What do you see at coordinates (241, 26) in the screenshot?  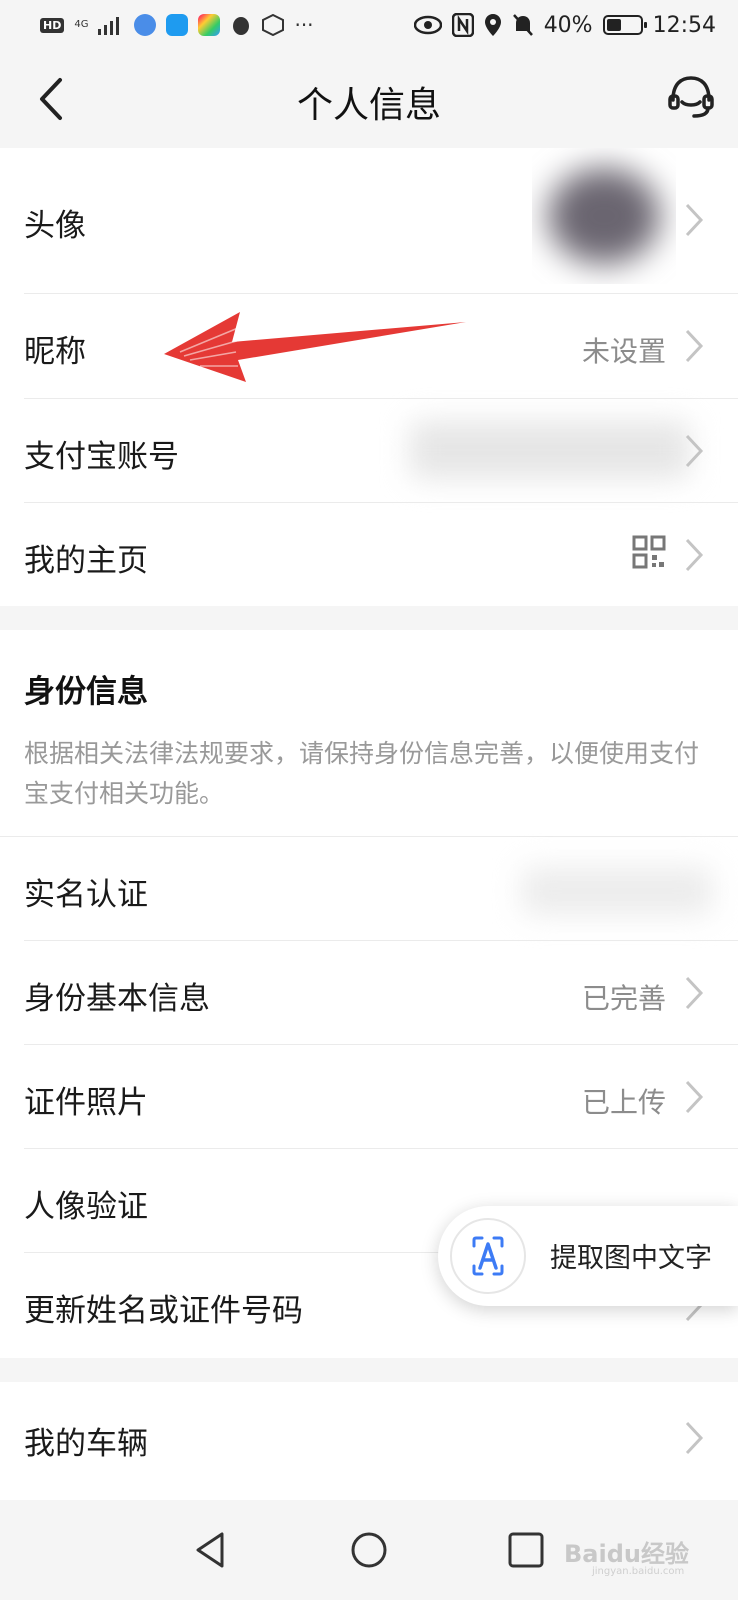 I see `qq-icon` at bounding box center [241, 26].